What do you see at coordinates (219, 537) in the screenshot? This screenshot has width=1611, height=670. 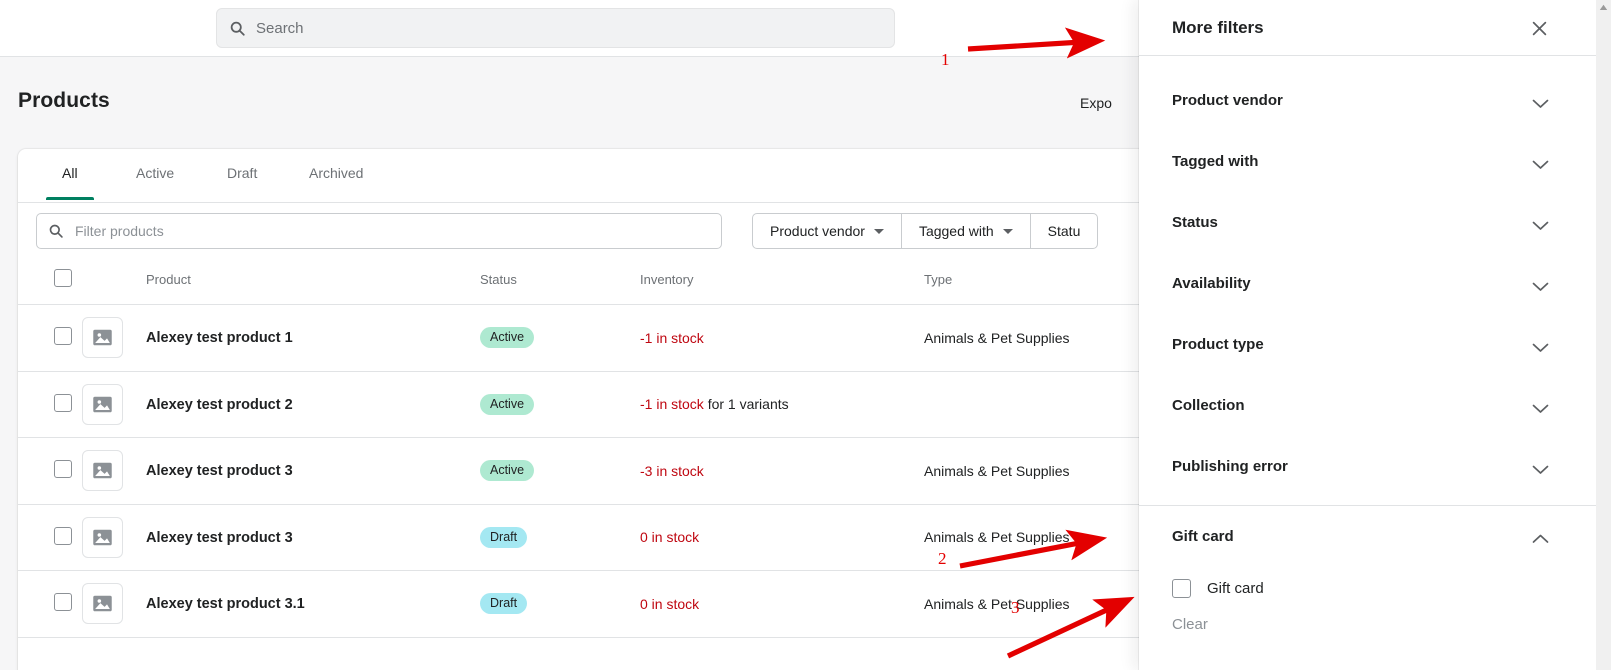 I see `product-name: Alexey test product 3` at bounding box center [219, 537].